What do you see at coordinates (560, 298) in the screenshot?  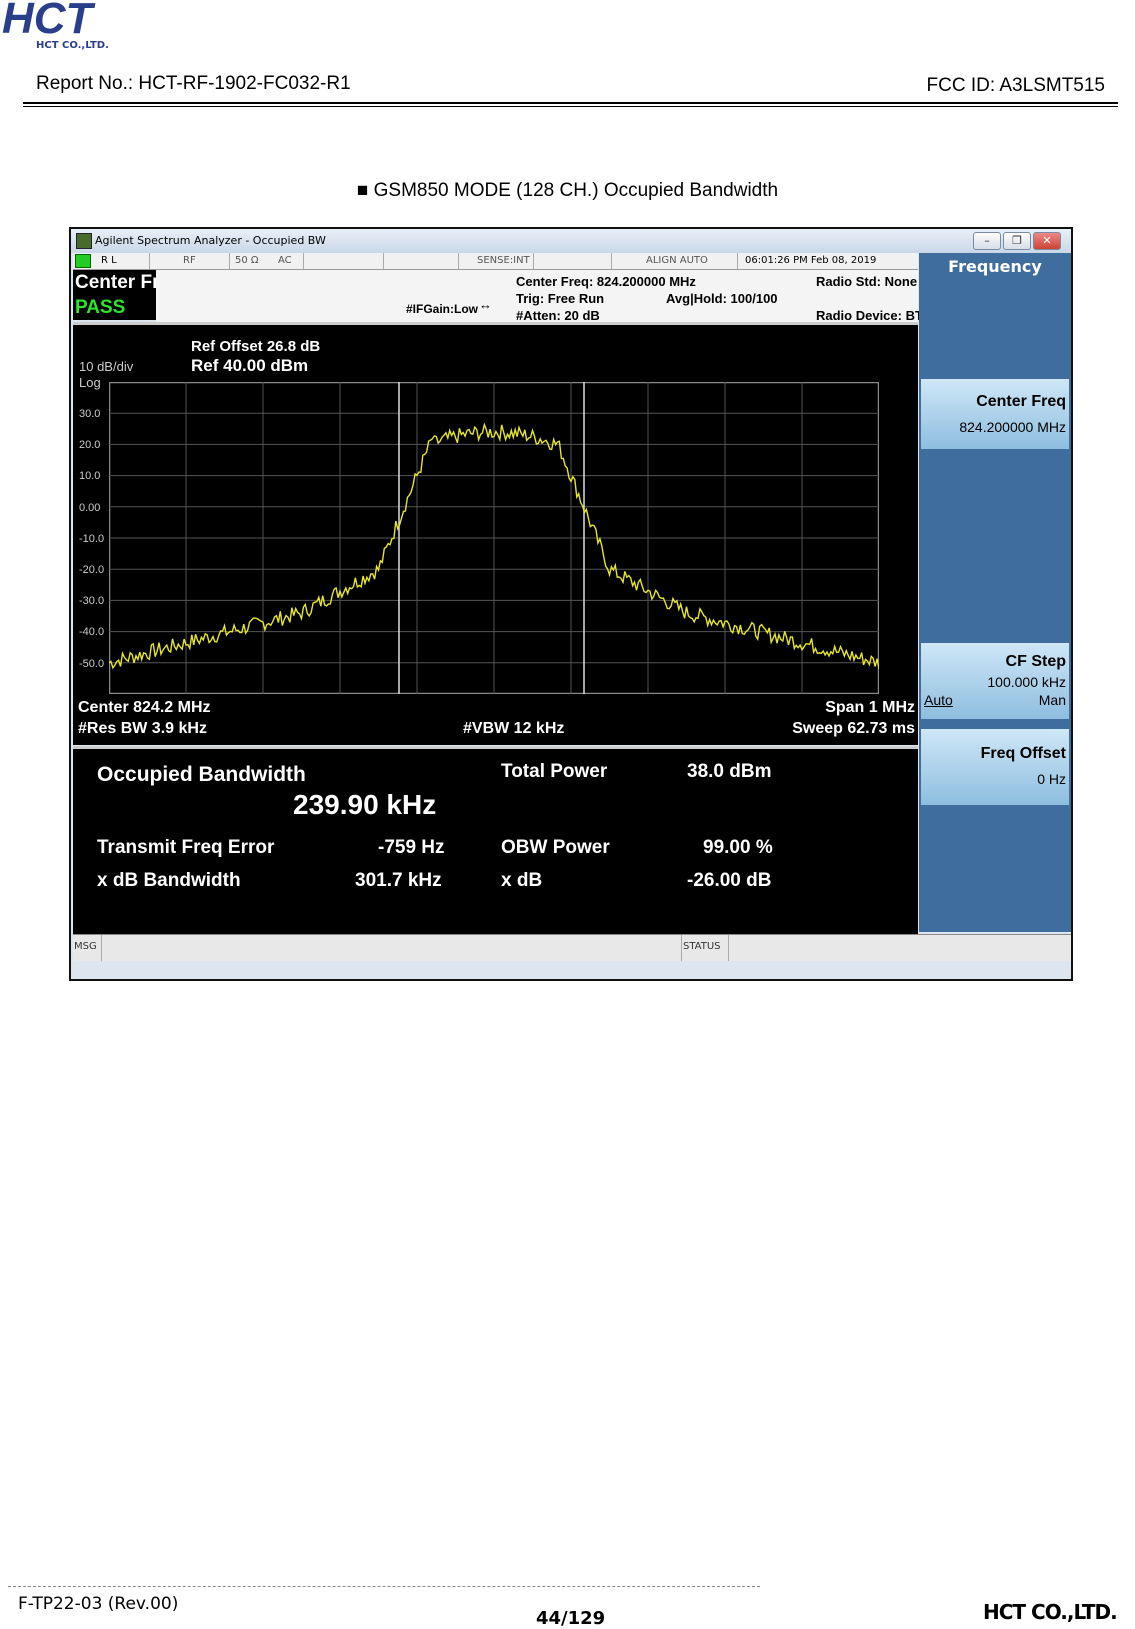 I see `info-trig: Trig: Free Run` at bounding box center [560, 298].